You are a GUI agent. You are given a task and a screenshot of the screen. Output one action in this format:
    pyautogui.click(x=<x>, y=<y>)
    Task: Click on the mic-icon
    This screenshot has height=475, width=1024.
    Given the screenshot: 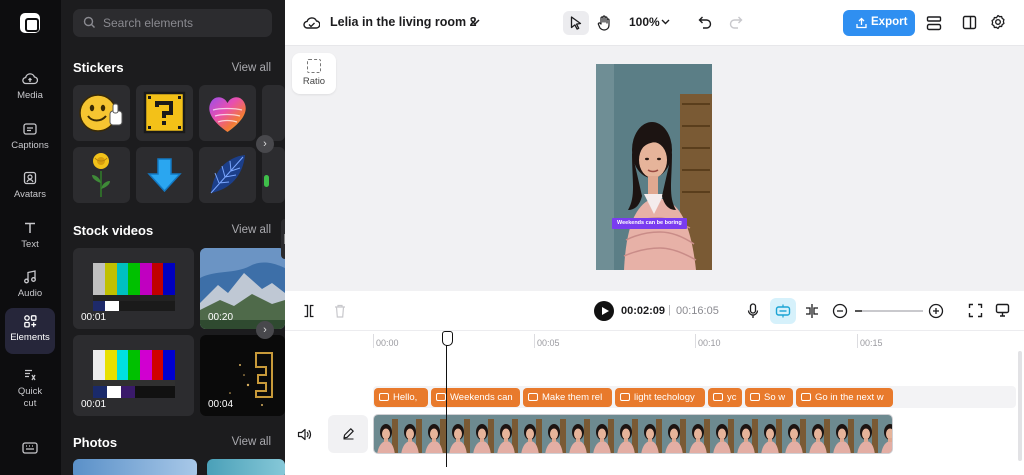 What is the action you would take?
    pyautogui.click(x=753, y=311)
    